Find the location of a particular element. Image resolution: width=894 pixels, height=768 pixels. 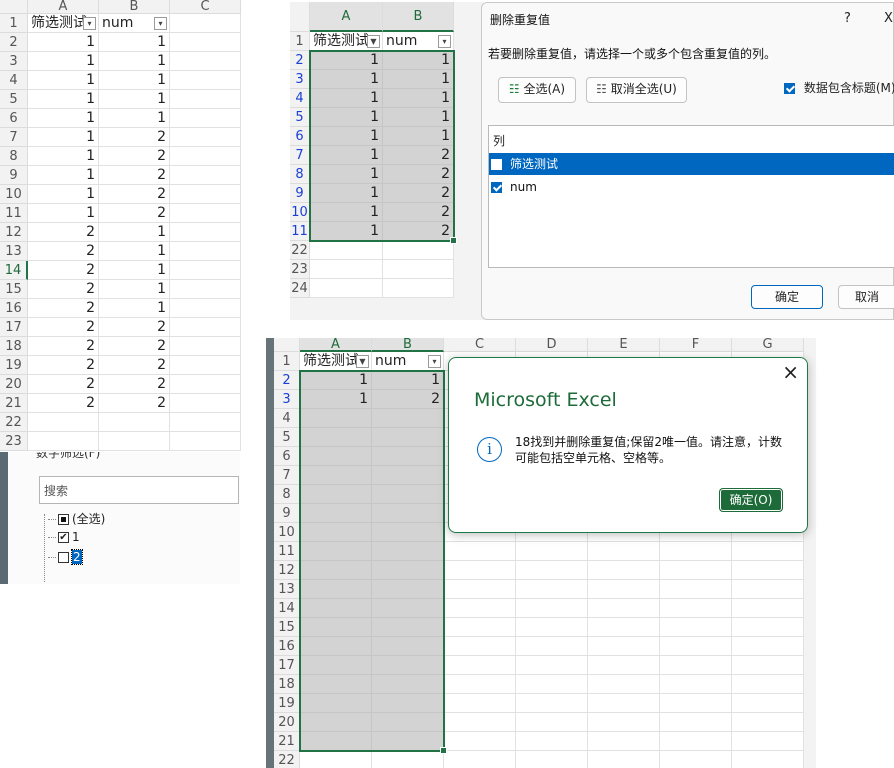

row-header: 12 is located at coordinates (14, 232).